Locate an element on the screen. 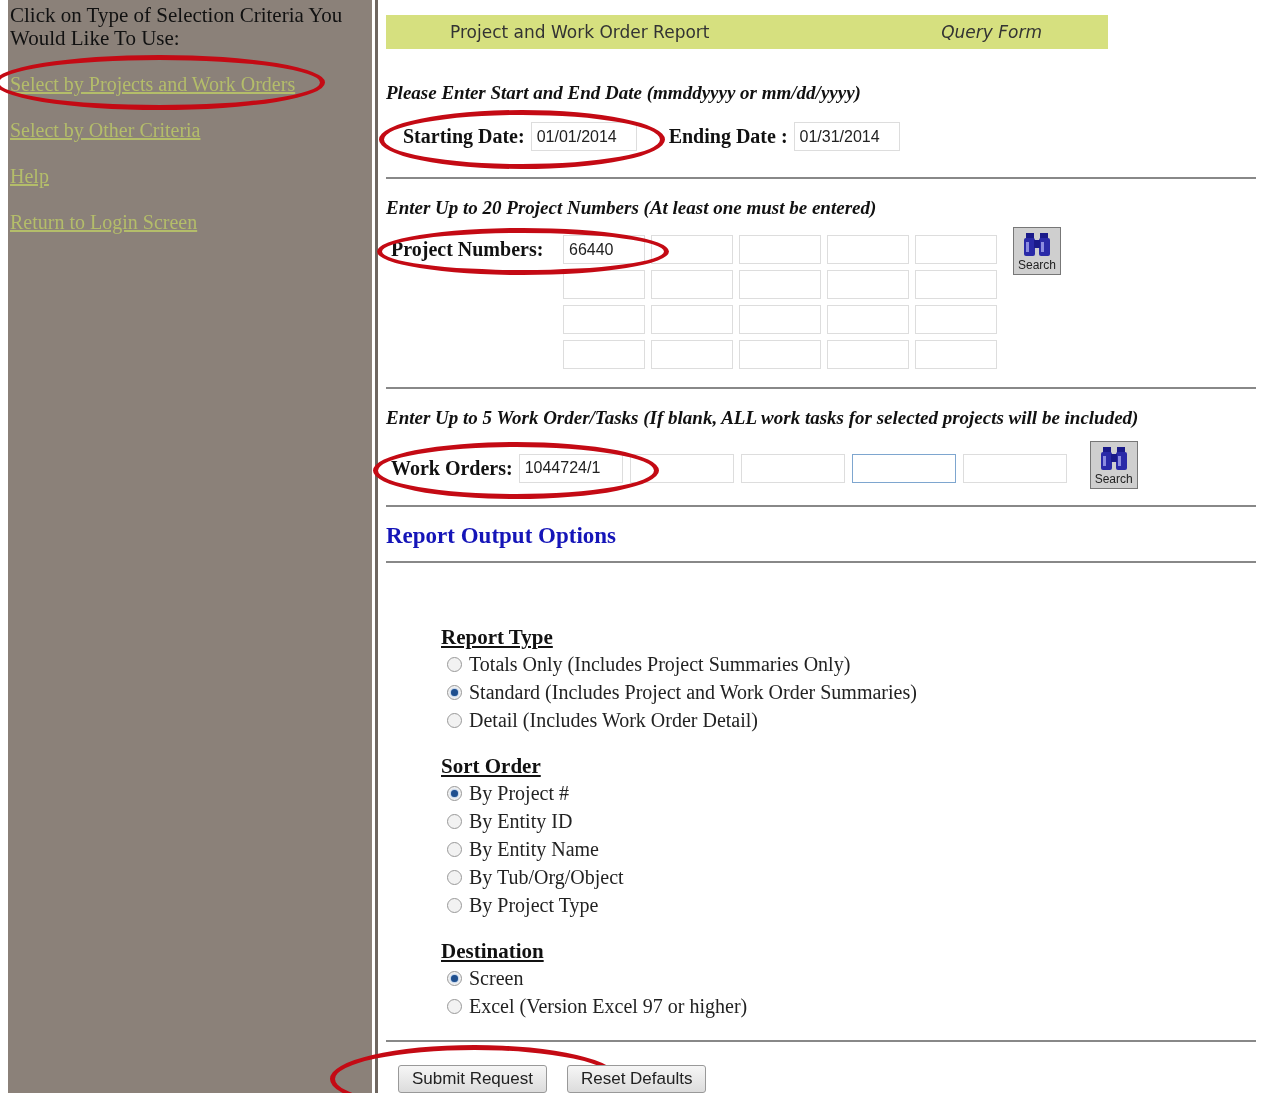  section-title: Report Output Options is located at coordinates (502, 536).